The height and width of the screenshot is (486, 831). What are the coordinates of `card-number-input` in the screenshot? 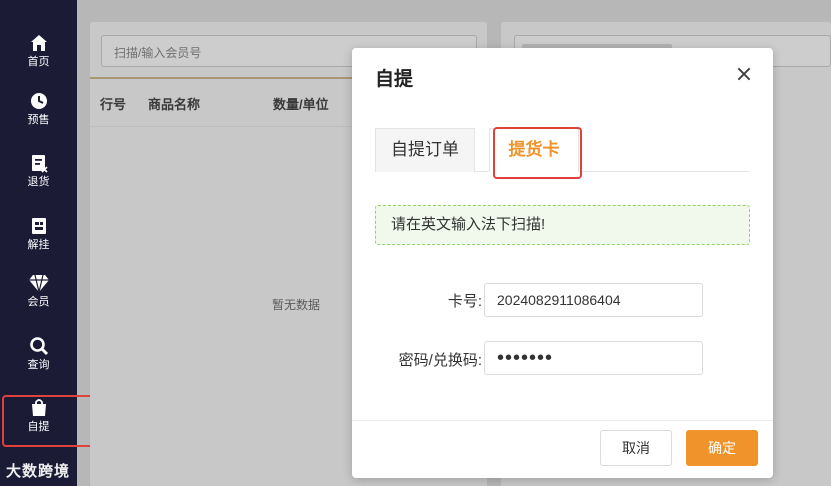 It's located at (593, 300).